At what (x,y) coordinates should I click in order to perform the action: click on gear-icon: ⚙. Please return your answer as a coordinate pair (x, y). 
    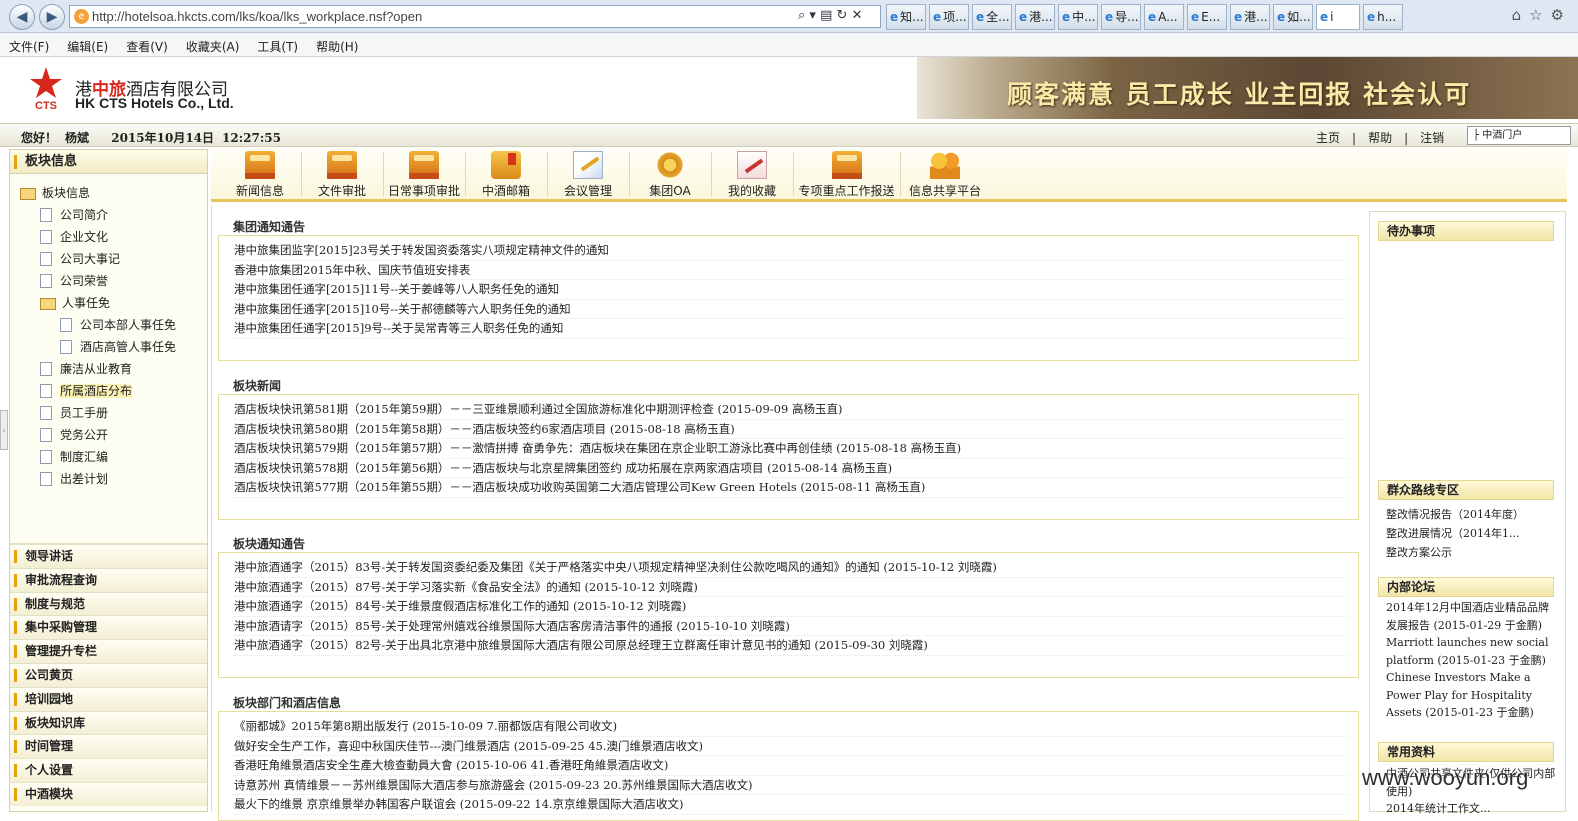
    Looking at the image, I should click on (1561, 15).